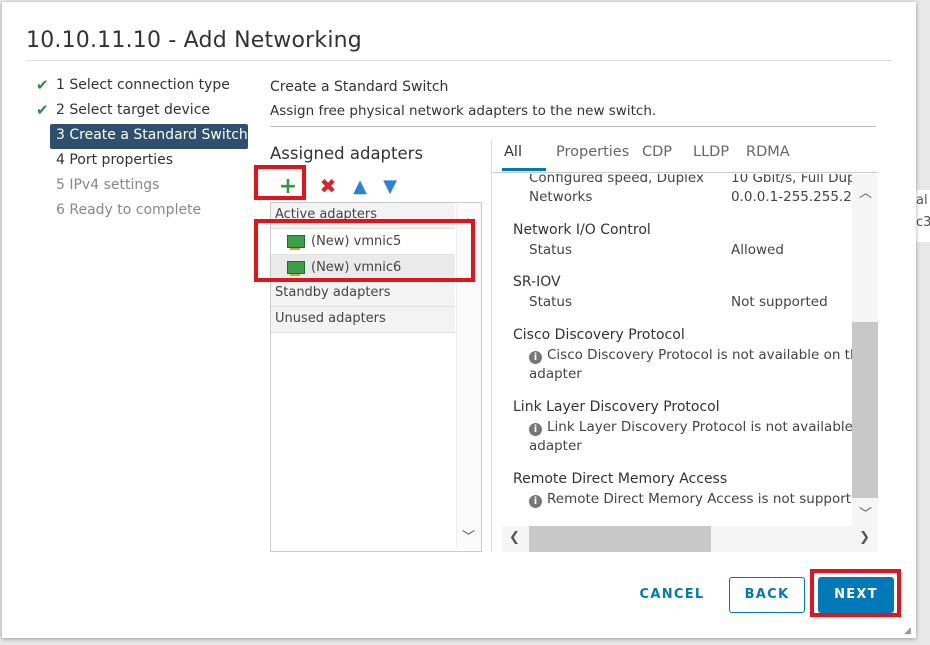  What do you see at coordinates (768, 152) in the screenshot?
I see `tab-rdma: RDMA` at bounding box center [768, 152].